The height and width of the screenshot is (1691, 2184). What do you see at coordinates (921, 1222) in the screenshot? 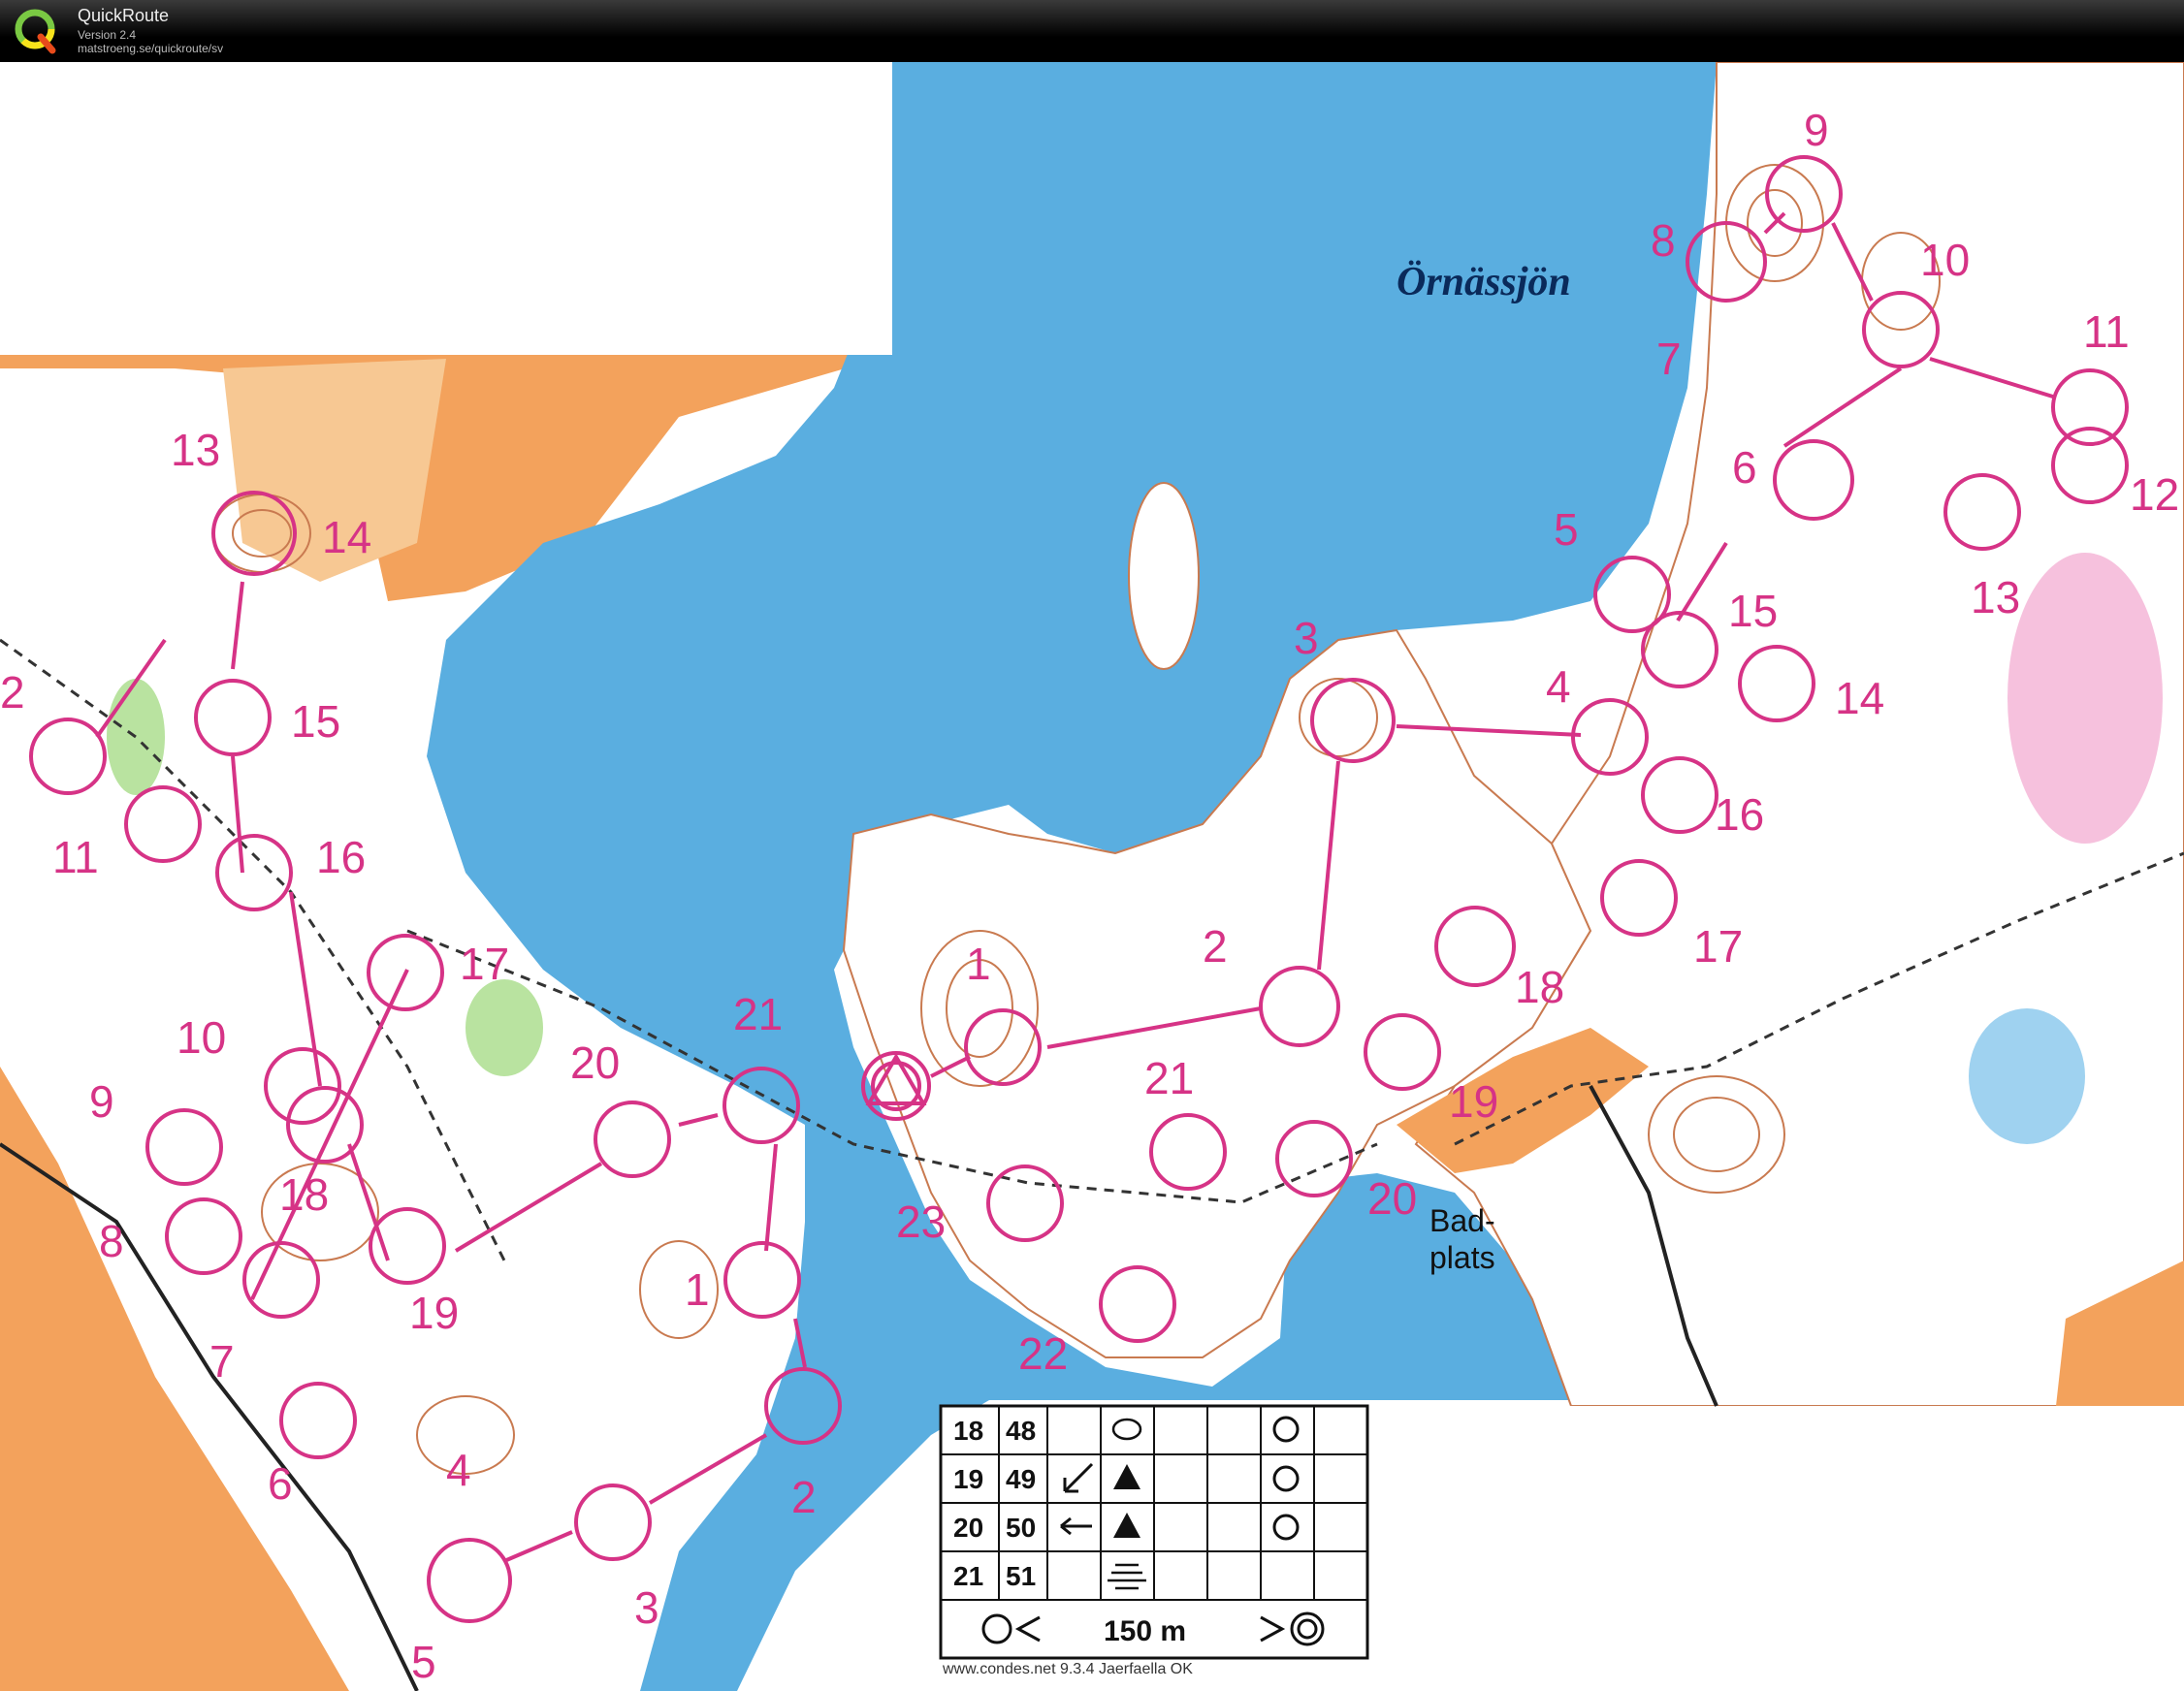
I see `control-number: 23` at bounding box center [921, 1222].